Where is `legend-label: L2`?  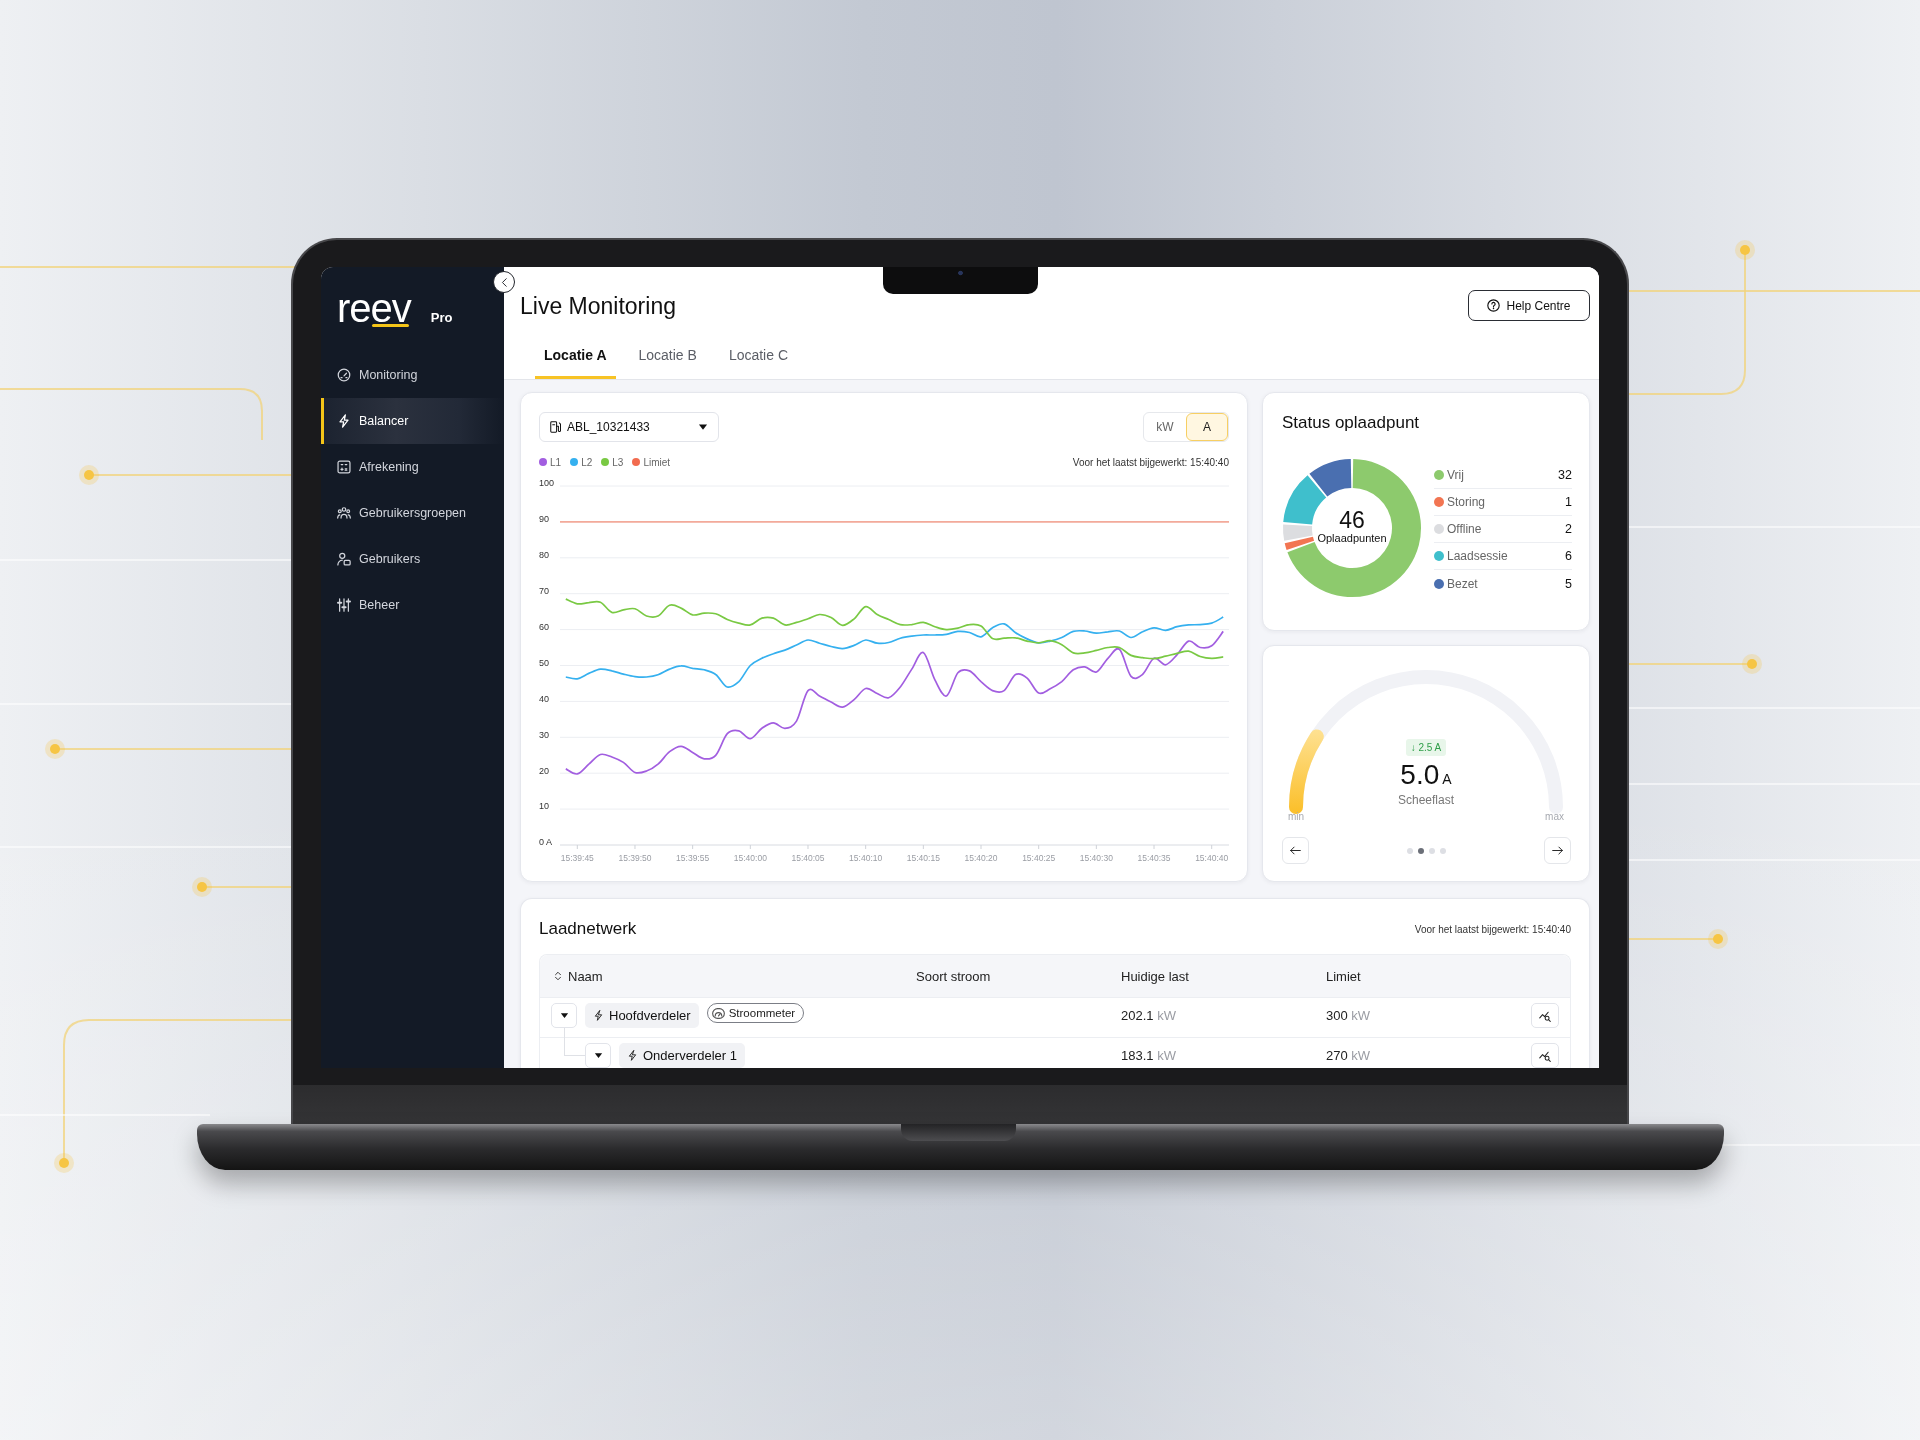 legend-label: L2 is located at coordinates (587, 462).